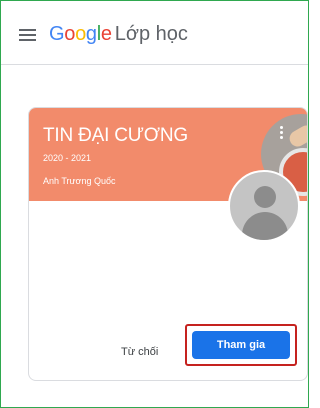 Image resolution: width=320 pixels, height=408 pixels. What do you see at coordinates (265, 197) in the screenshot?
I see `avatar-head` at bounding box center [265, 197].